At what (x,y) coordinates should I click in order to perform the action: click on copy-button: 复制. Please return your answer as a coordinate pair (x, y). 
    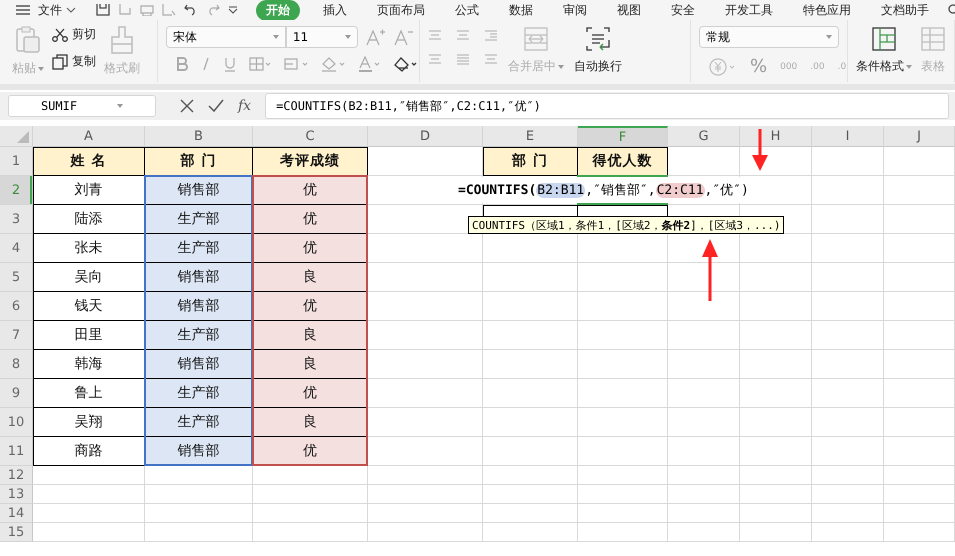
    Looking at the image, I should click on (84, 61).